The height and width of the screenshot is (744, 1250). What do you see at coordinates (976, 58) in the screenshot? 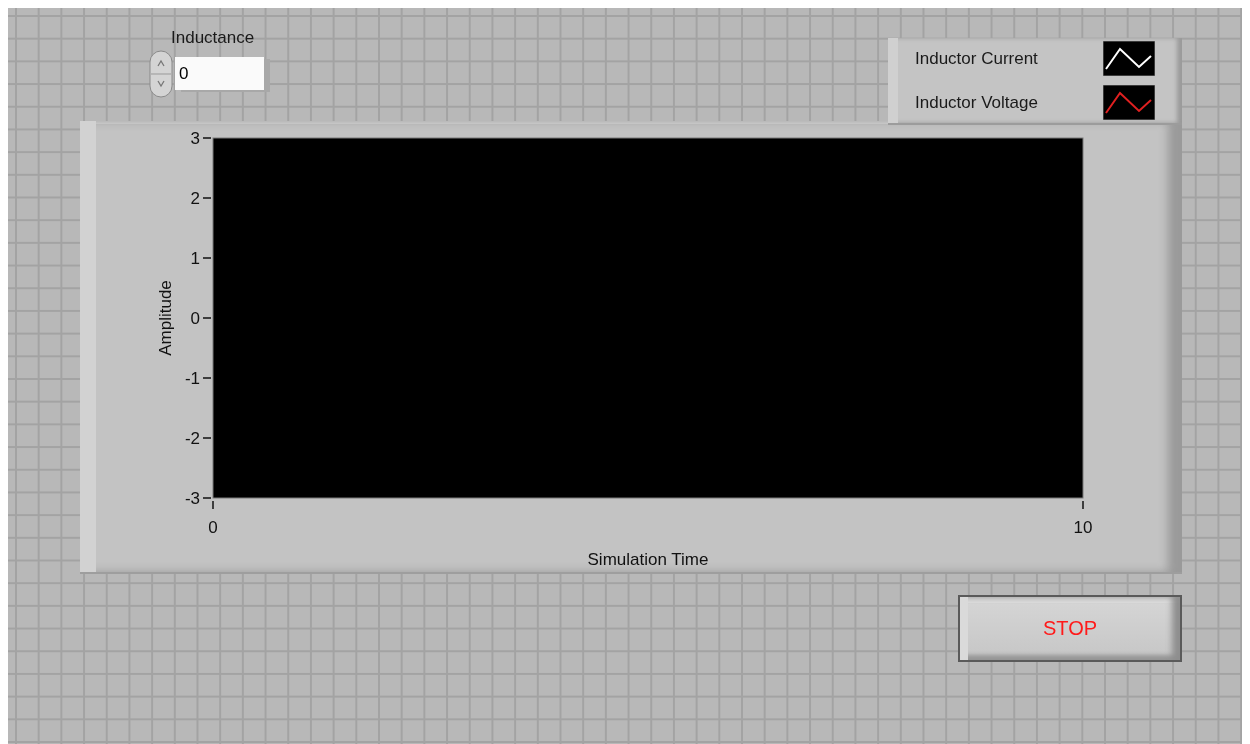
I see `legend-label: Inductor Current` at bounding box center [976, 58].